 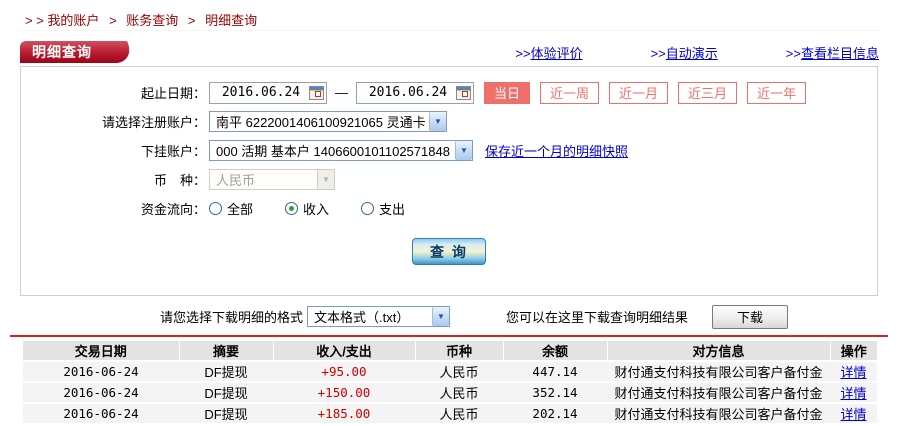 What do you see at coordinates (321, 122) in the screenshot?
I see `registered-account-value: 南平 6222001406100921065 灵通卡` at bounding box center [321, 122].